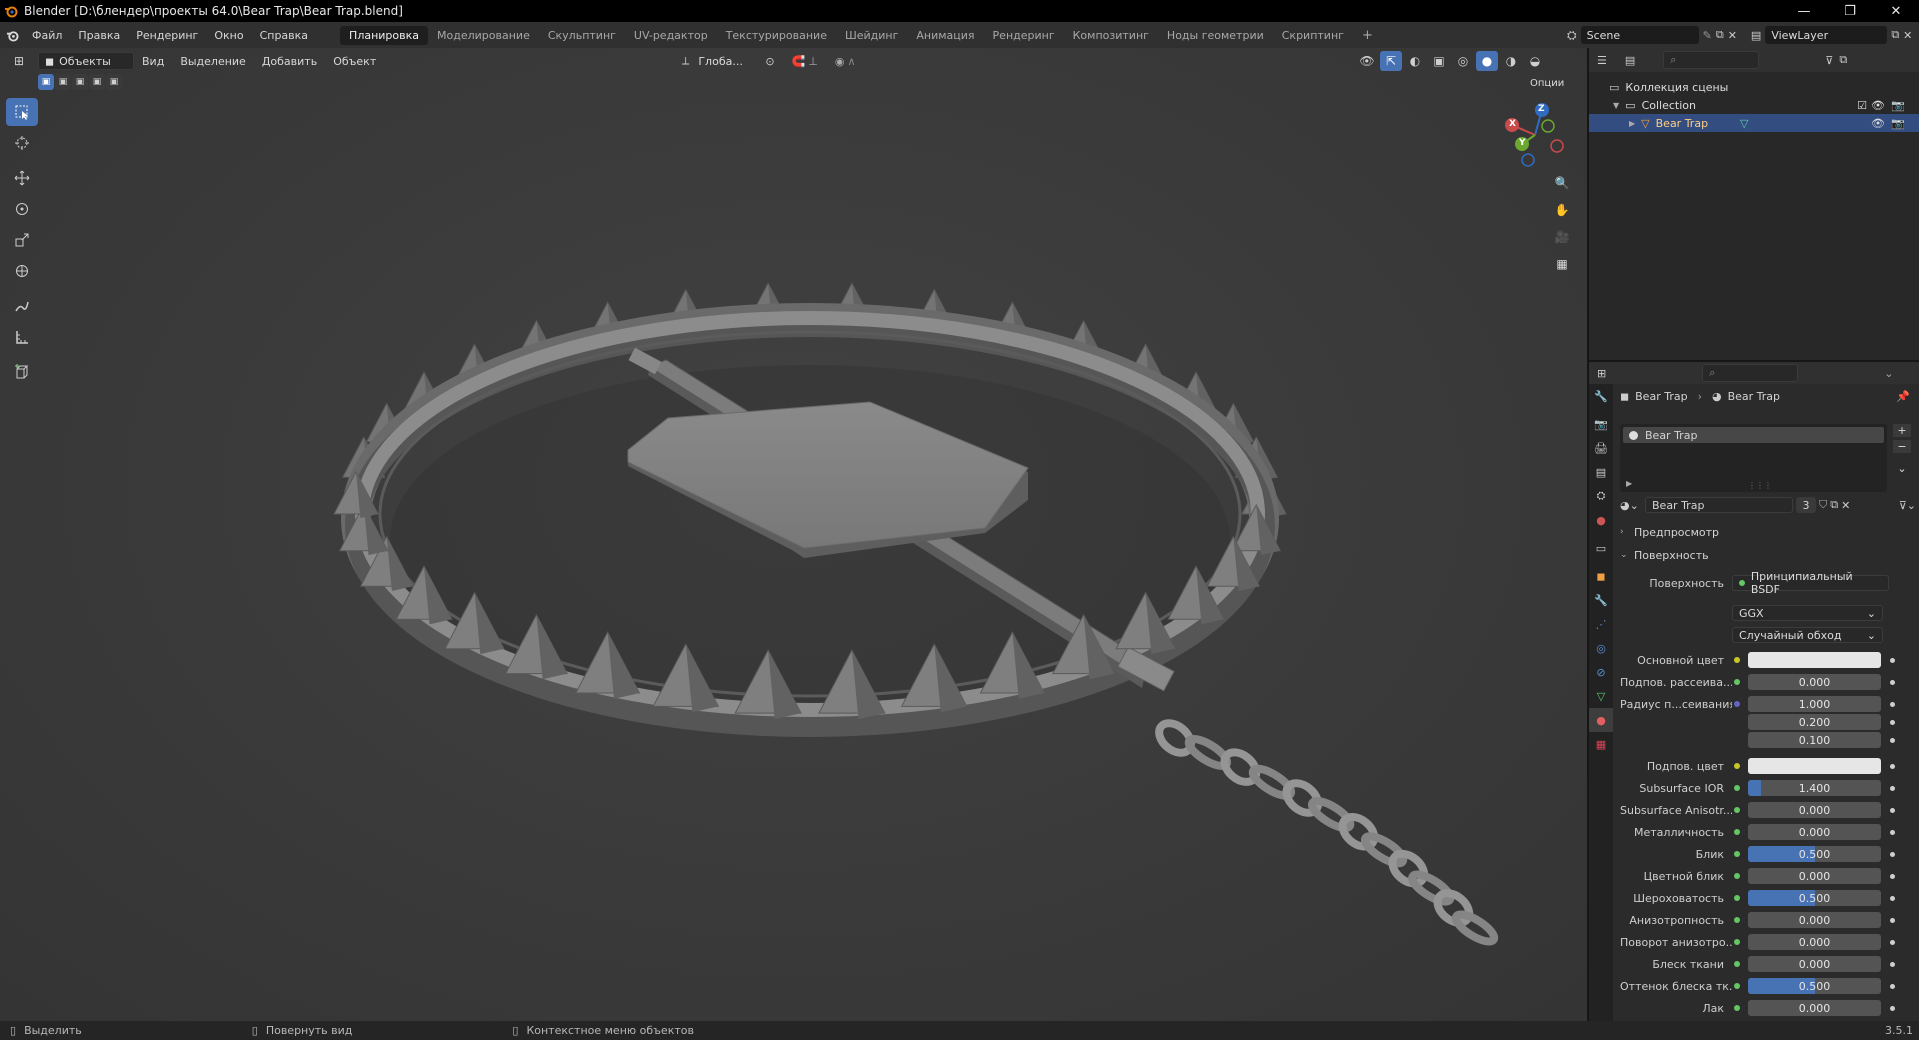 The height and width of the screenshot is (1040, 1919). What do you see at coordinates (1463, 61) in the screenshot?
I see `wireframe-shading-icon: ◎` at bounding box center [1463, 61].